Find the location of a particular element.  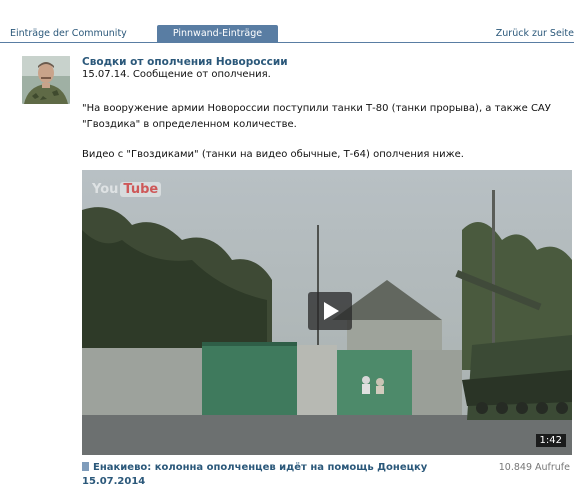

play-button is located at coordinates (330, 311).